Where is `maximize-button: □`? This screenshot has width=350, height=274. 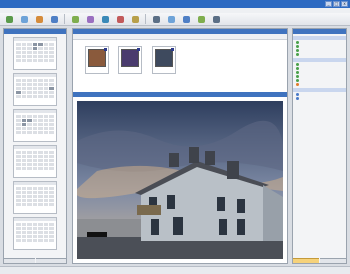
maximize-button: □ is located at coordinates (336, 4).